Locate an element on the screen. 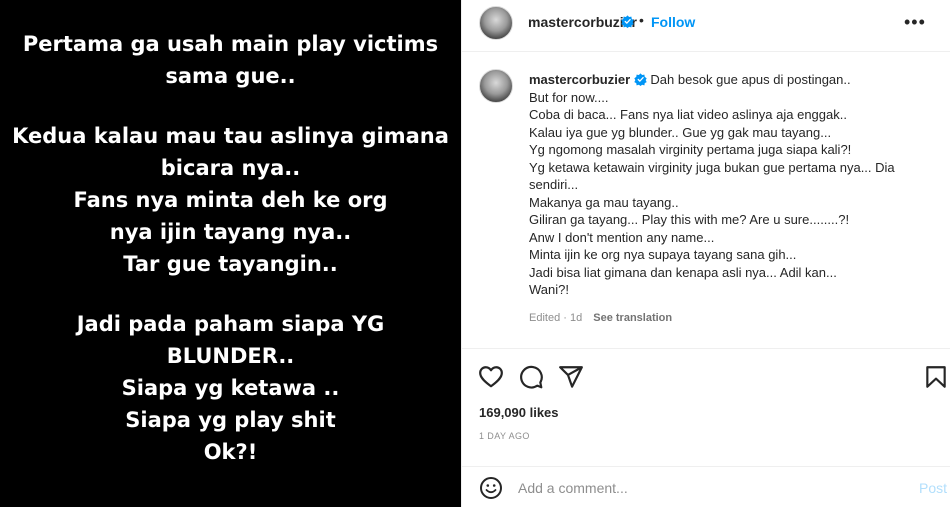  action-bar is located at coordinates (706, 378).